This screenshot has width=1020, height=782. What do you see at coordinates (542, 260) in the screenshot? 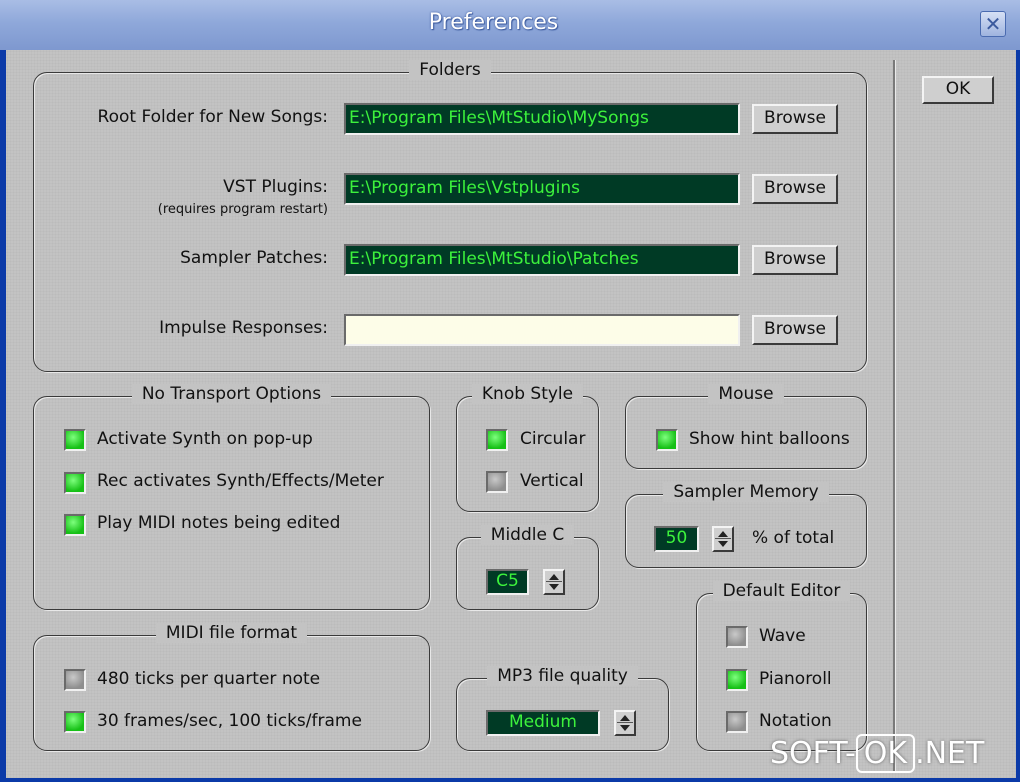
I see `sampler-patches-field: E:\Program Files\MtStudio\Patches` at bounding box center [542, 260].